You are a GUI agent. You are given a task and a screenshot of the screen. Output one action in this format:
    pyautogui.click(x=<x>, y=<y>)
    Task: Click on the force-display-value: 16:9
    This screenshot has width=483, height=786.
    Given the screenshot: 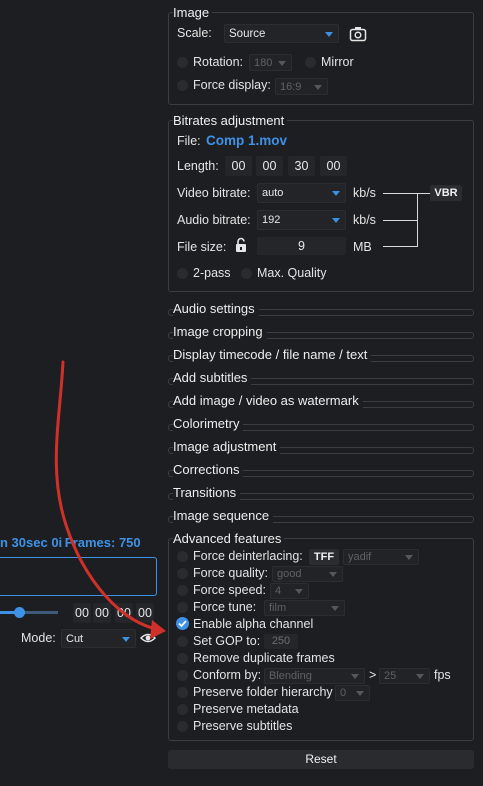 What is the action you would take?
    pyautogui.click(x=291, y=86)
    